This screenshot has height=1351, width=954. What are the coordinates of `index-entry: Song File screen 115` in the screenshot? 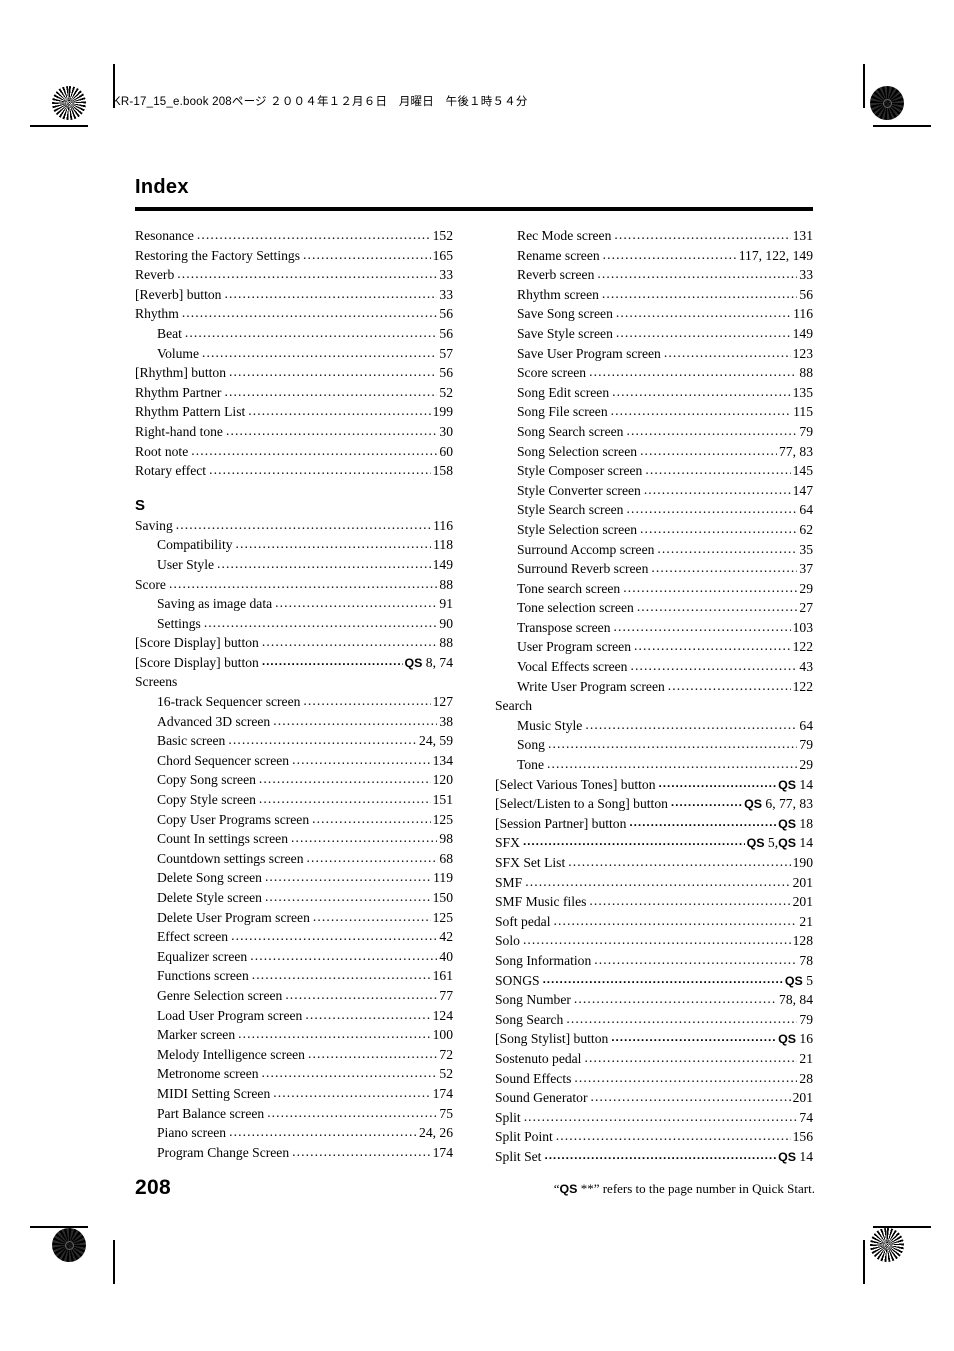 It's located at (654, 412).